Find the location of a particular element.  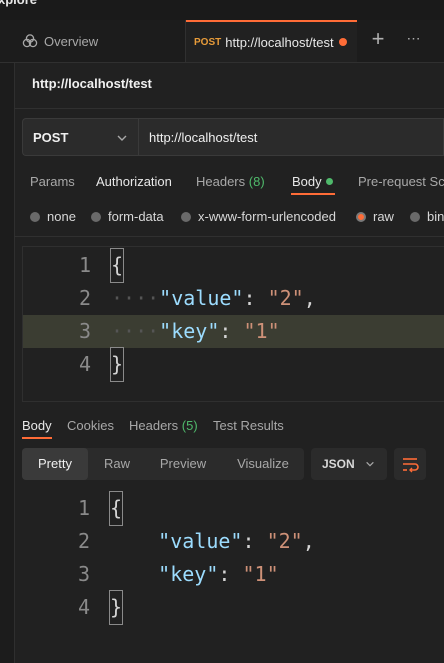

tab-request-label: http://localhost/test is located at coordinates (279, 42).